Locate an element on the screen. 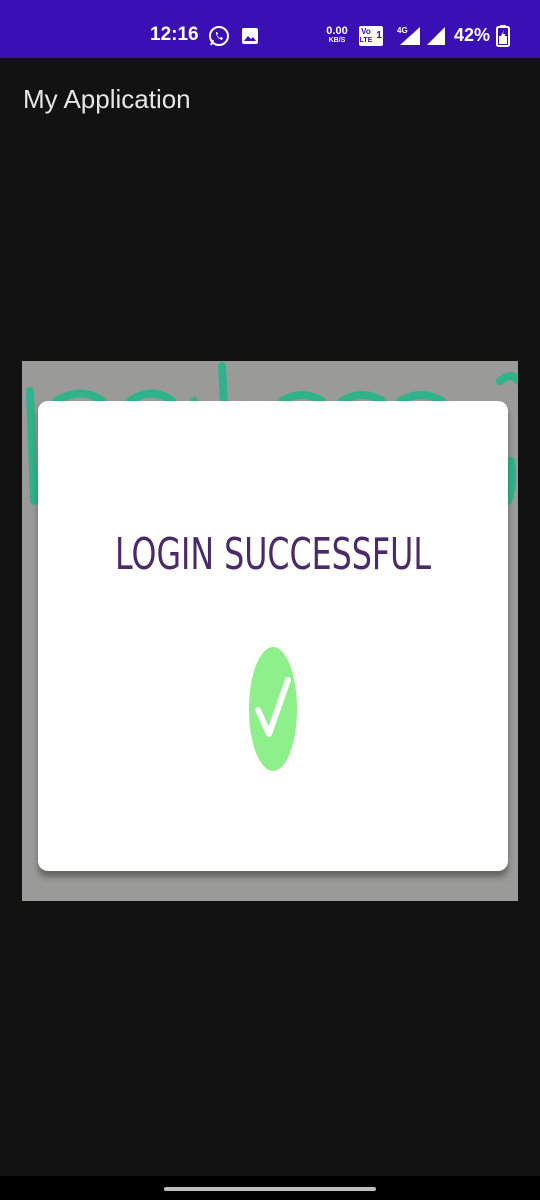 The height and width of the screenshot is (1200, 540). signal-icon is located at coordinates (410, 38).